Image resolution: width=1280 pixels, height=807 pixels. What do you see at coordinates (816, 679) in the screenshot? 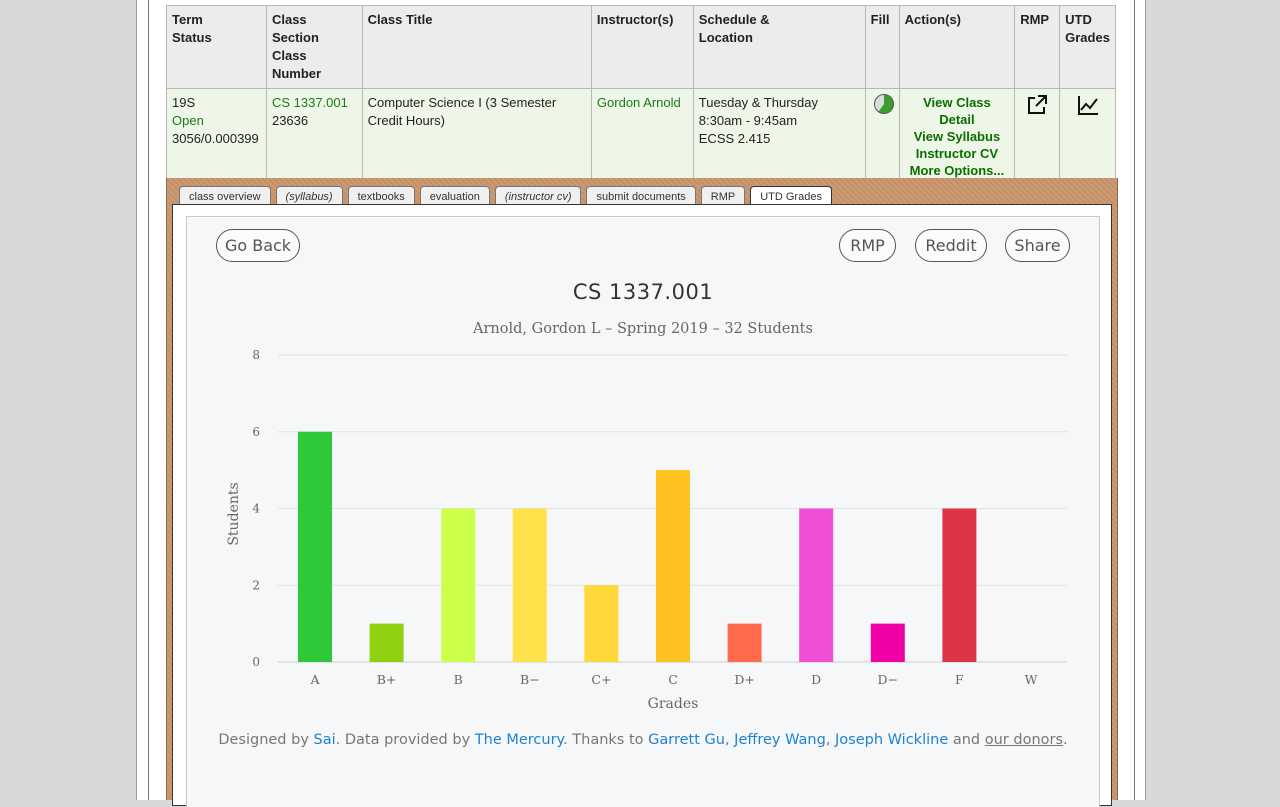
I see `x-tick-label: D` at bounding box center [816, 679].